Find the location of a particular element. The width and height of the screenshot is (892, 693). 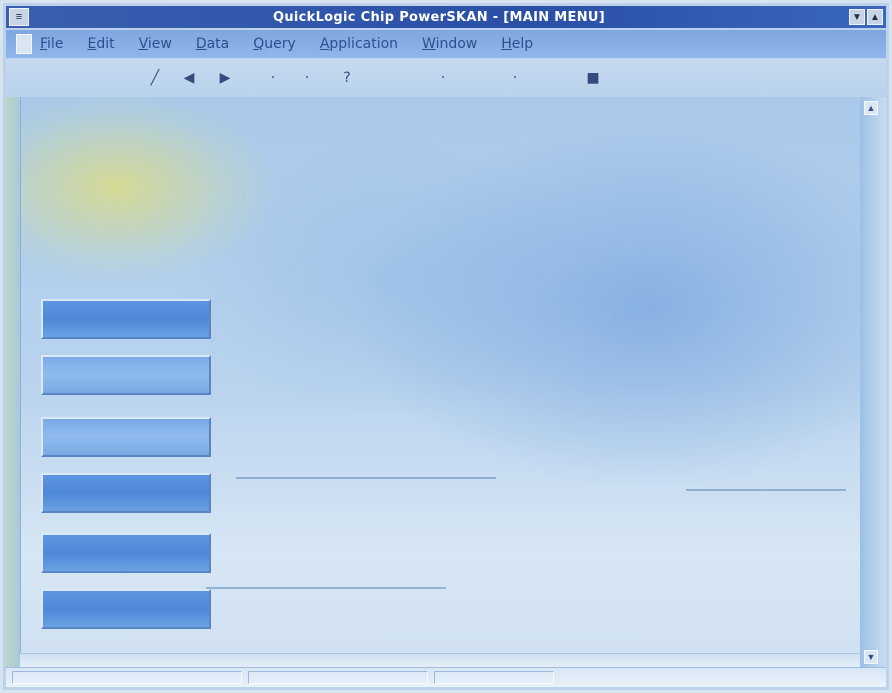

triangle-left-icon: ◀ is located at coordinates (189, 78).